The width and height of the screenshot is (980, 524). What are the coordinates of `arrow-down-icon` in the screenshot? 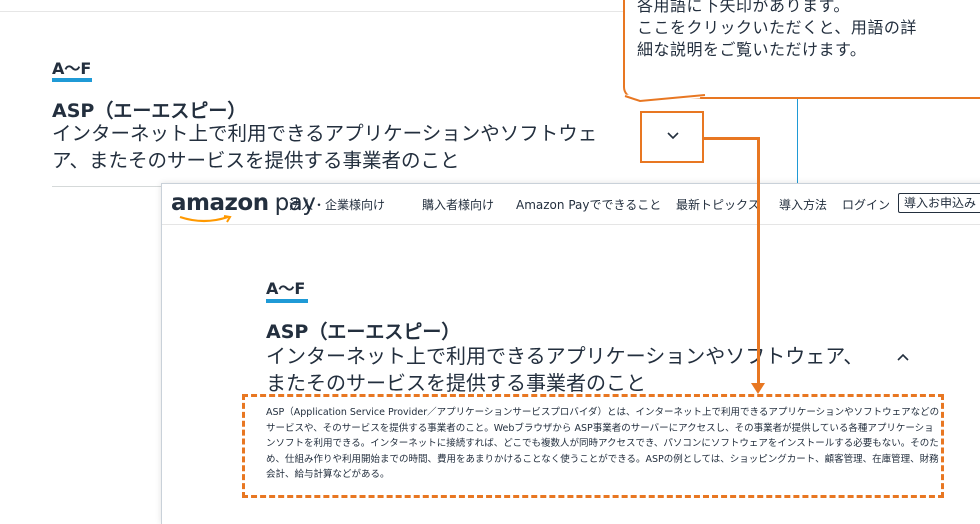 It's located at (758, 388).